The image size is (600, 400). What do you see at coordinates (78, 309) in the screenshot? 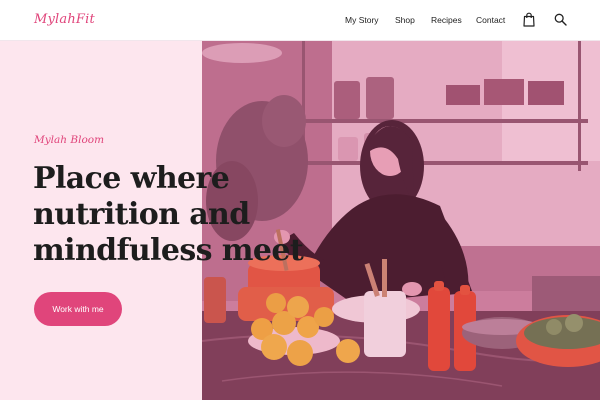
I see `work-with-me-button: Work with me` at bounding box center [78, 309].